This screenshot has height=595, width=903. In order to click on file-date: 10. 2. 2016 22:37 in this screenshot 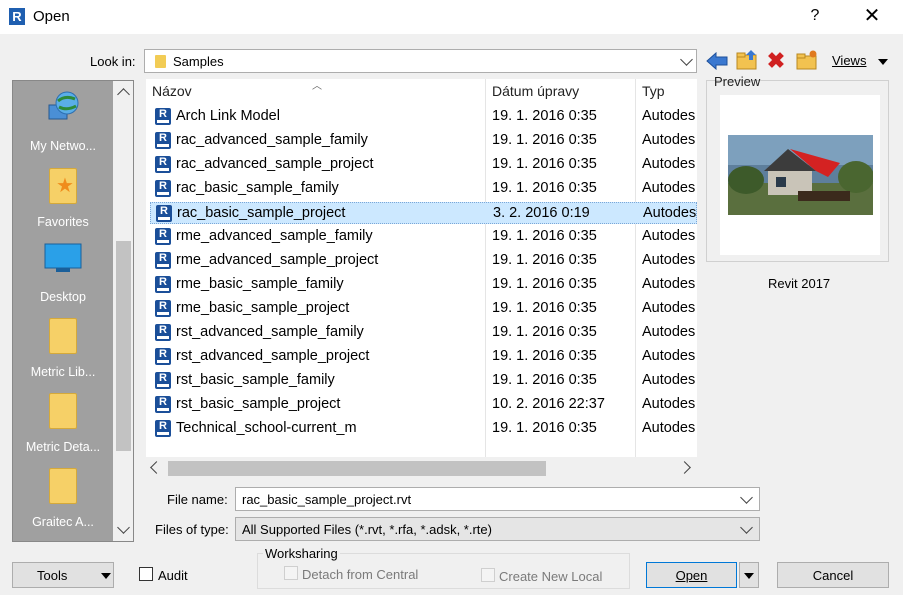, I will do `click(548, 404)`.